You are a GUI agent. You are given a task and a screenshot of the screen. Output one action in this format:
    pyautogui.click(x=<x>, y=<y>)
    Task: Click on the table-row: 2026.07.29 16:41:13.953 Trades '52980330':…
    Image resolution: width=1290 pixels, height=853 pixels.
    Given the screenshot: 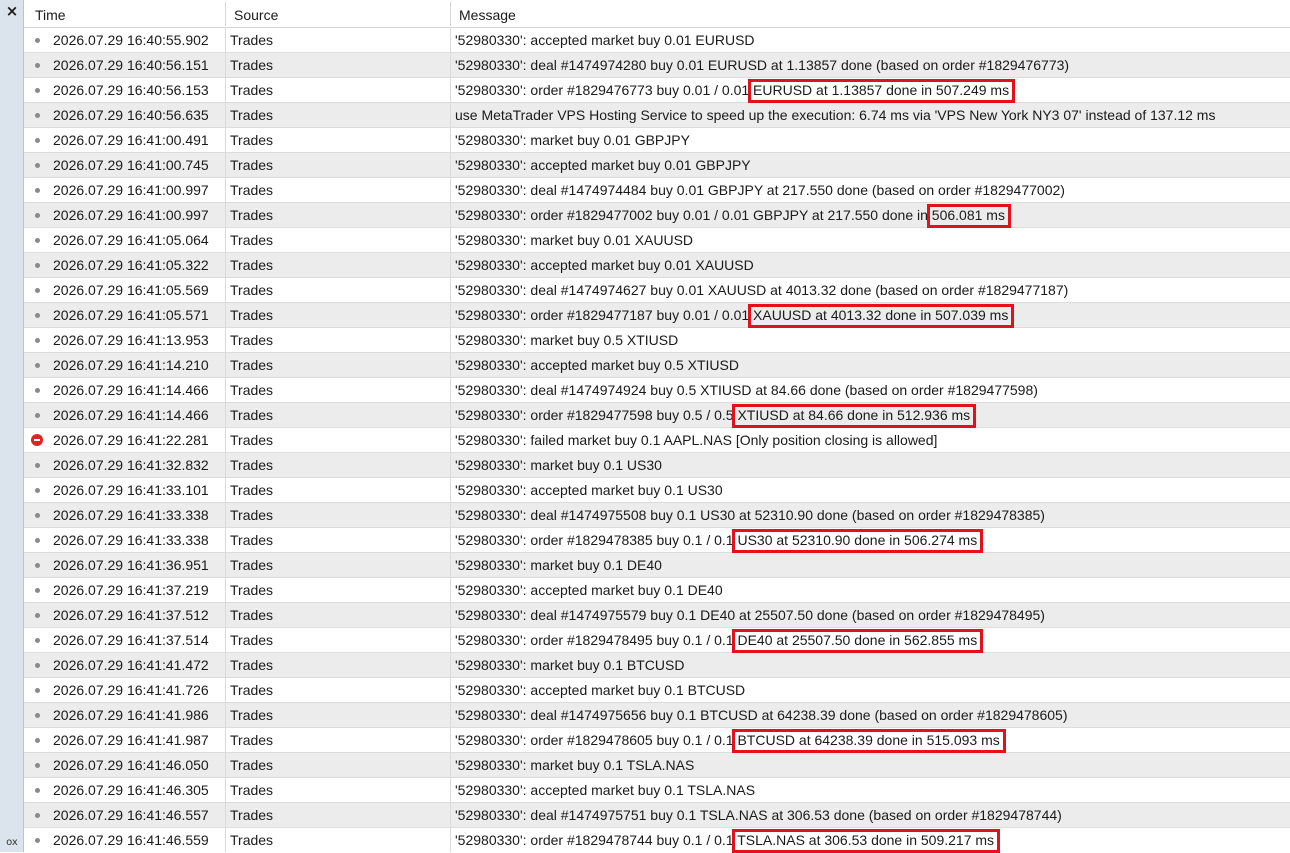 What is the action you would take?
    pyautogui.click(x=657, y=340)
    